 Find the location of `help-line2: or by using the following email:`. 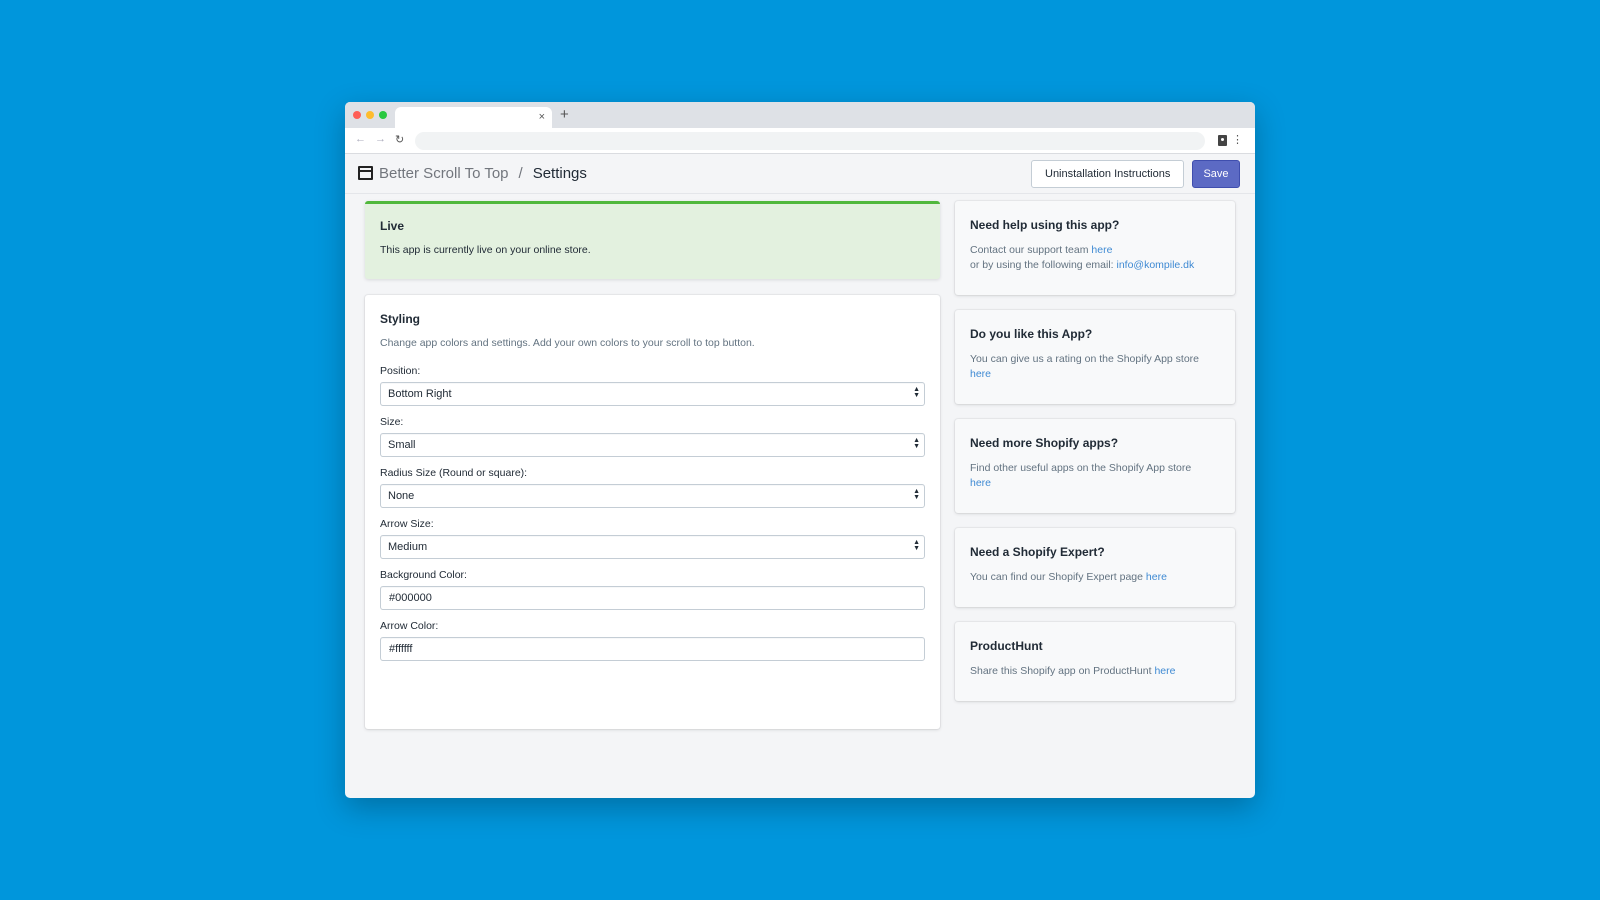

help-line2: or by using the following email: is located at coordinates (1043, 265).